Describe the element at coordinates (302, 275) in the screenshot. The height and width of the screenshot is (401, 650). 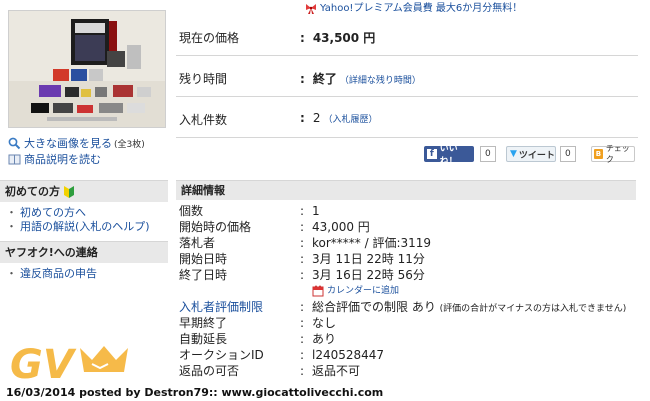
I see `detail-row-end-time: 終了日時: 3月 16日 22時 56分` at that location.